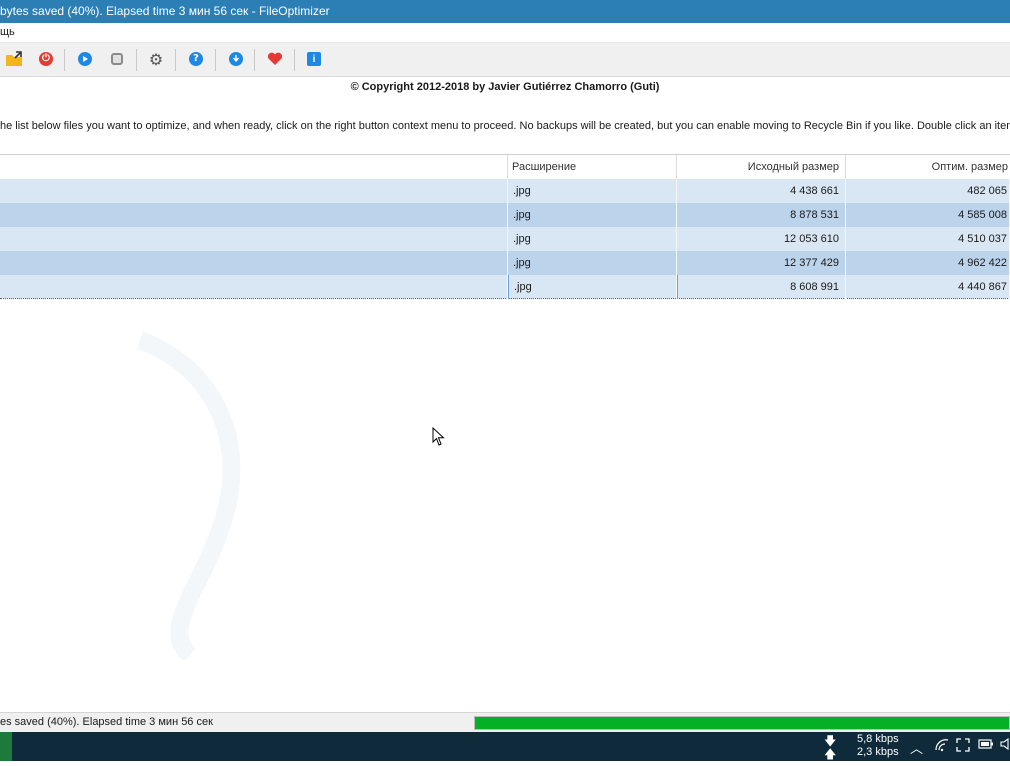  I want to click on menu-item-help: щь, so click(7, 32).